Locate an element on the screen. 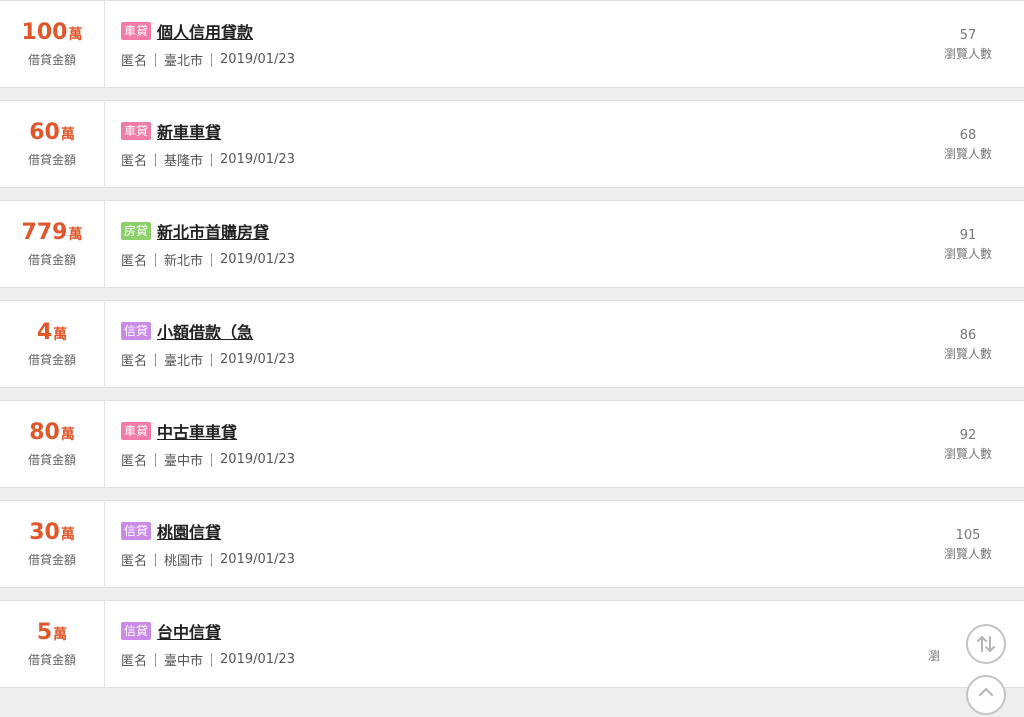 The image size is (1024, 717). view-count: 105 瀏覽人數 is located at coordinates (968, 545).